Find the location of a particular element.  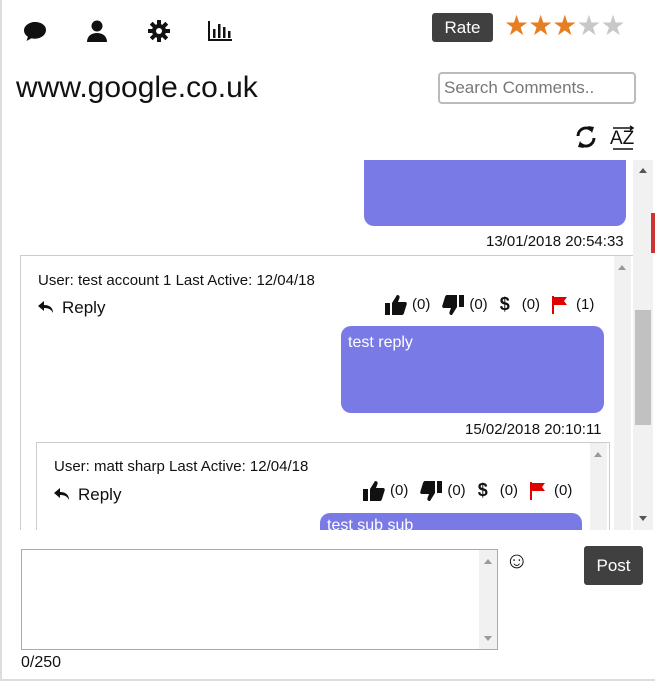

sub-comment-scrollbar is located at coordinates (598, 486).